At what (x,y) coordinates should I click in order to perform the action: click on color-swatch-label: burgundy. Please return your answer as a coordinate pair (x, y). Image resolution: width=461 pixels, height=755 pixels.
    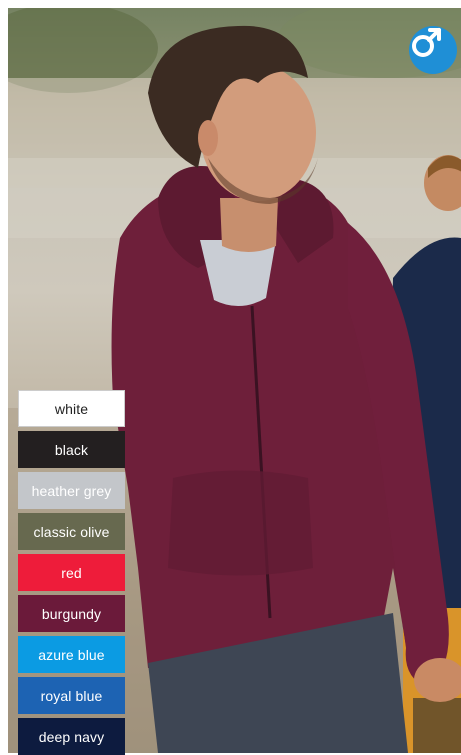
    Looking at the image, I should click on (71, 613).